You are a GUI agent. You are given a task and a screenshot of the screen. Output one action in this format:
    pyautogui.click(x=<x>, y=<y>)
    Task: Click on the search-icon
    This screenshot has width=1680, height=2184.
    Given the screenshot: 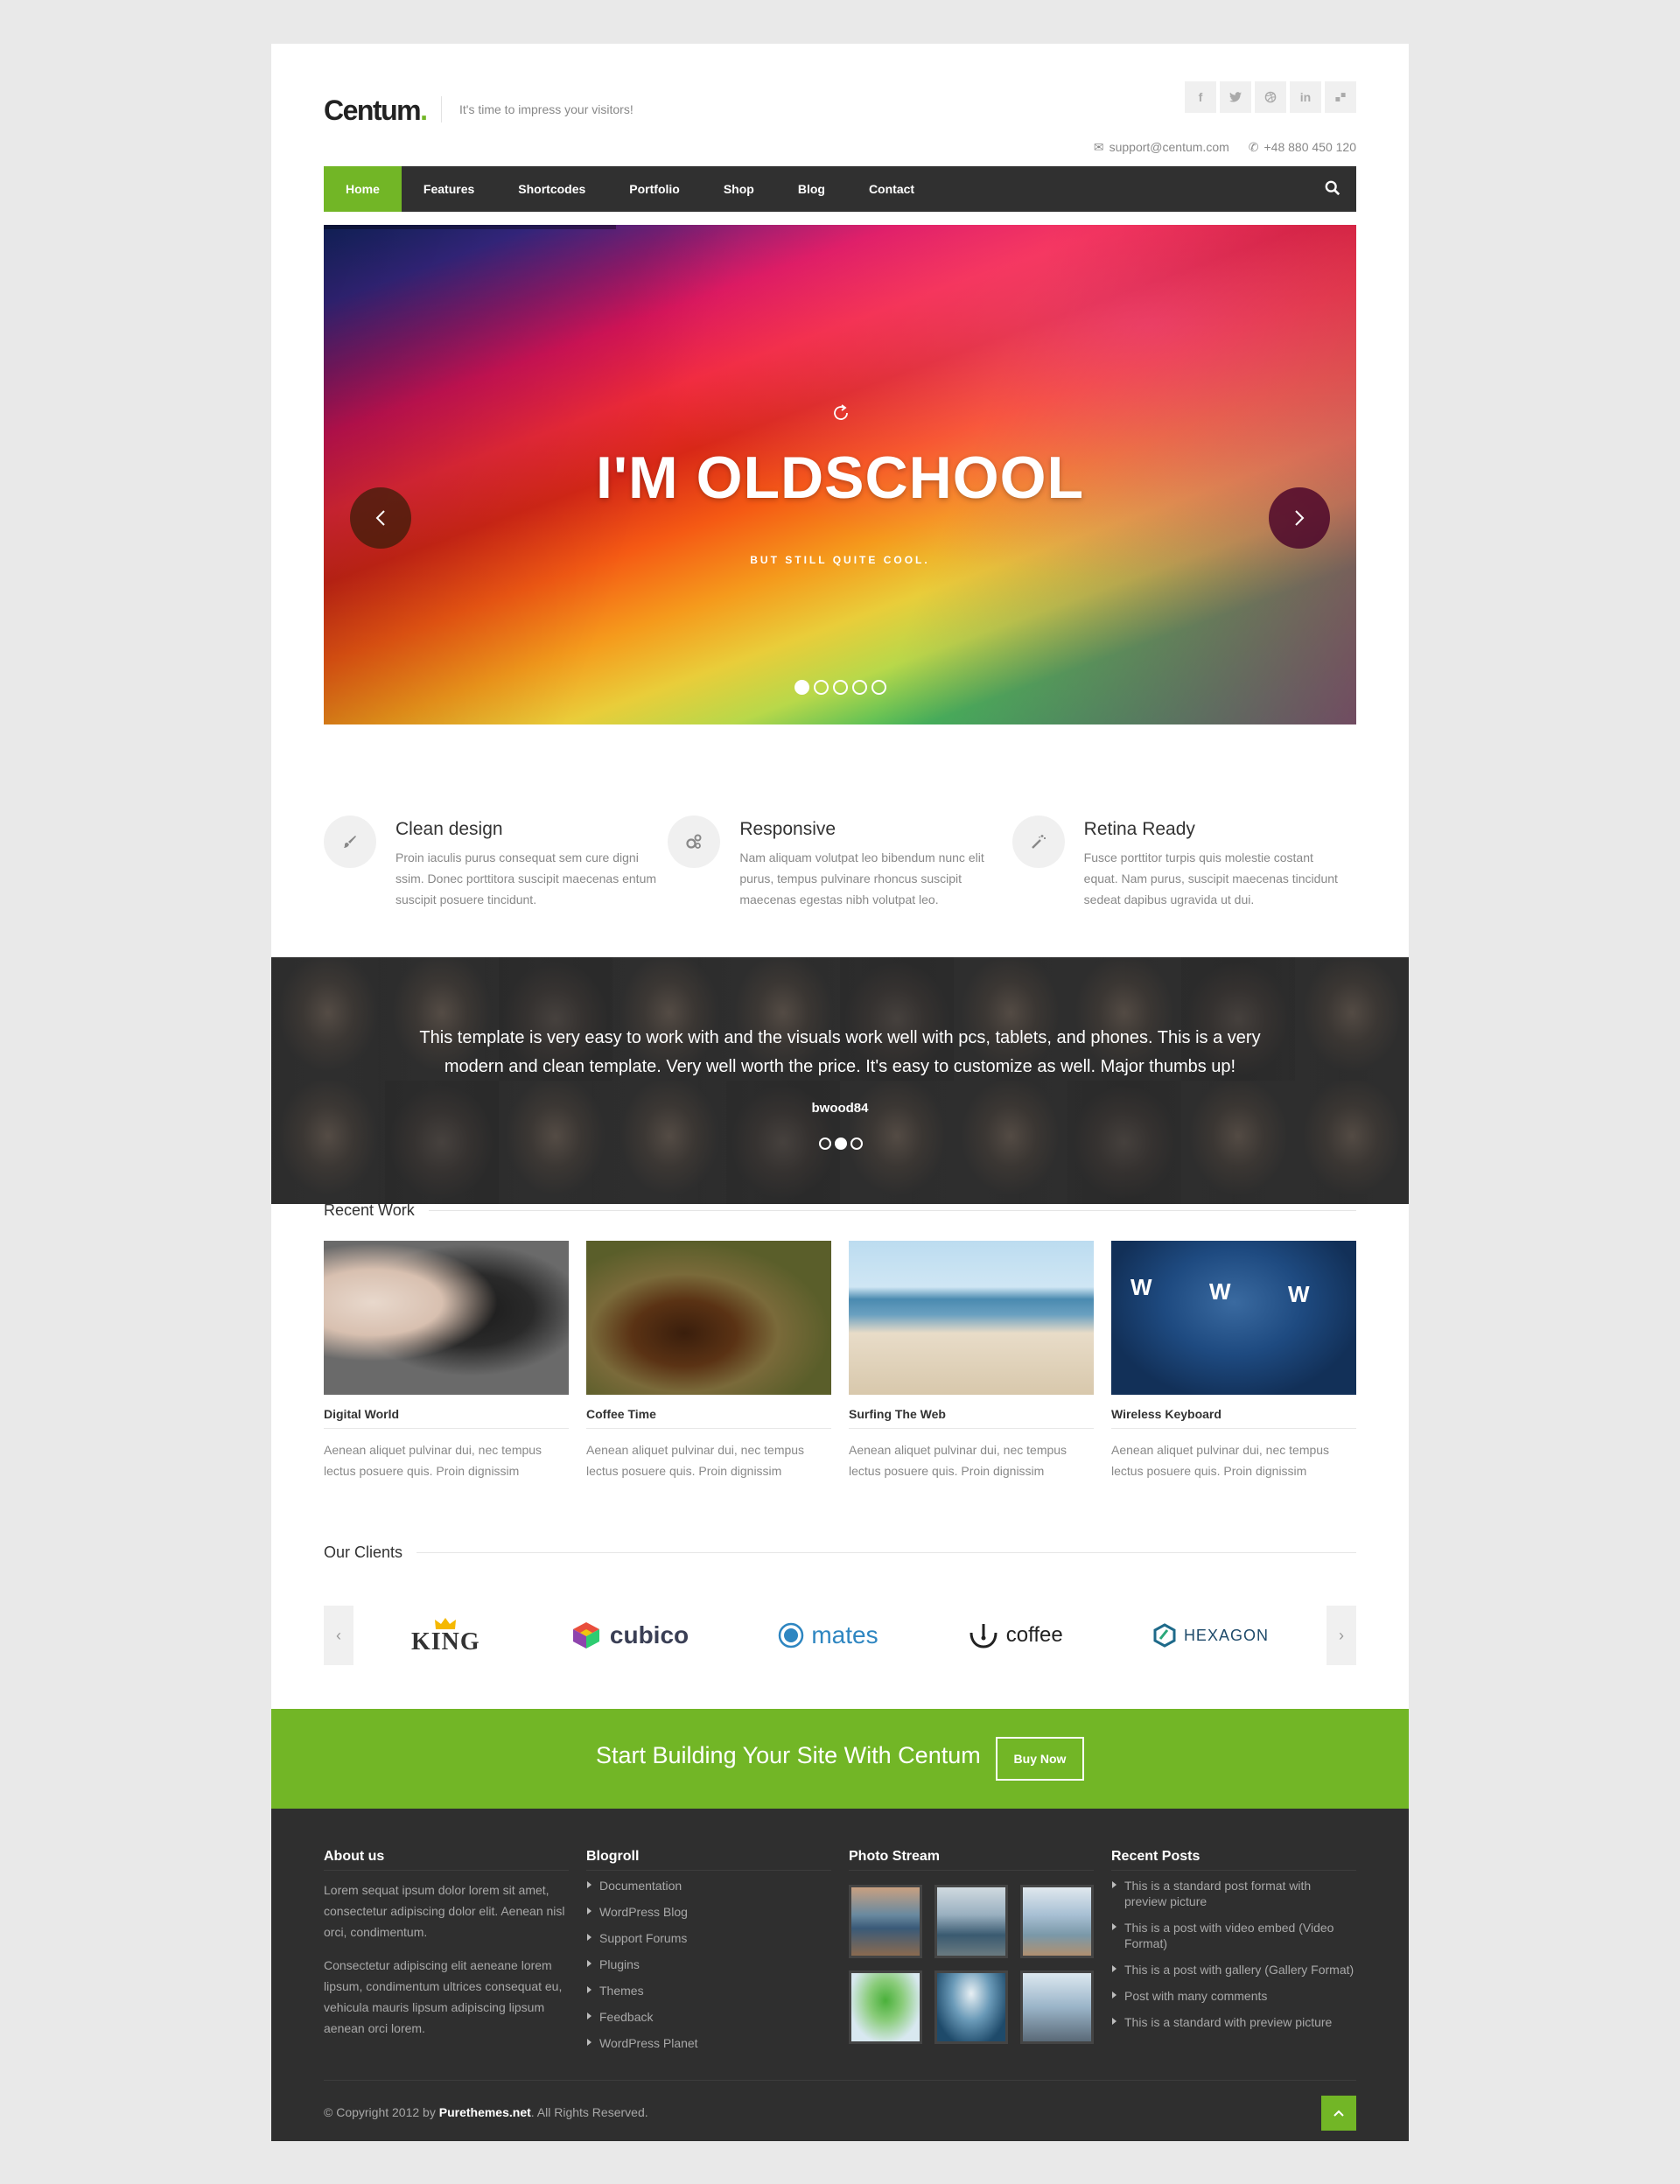 What is the action you would take?
    pyautogui.click(x=1332, y=188)
    